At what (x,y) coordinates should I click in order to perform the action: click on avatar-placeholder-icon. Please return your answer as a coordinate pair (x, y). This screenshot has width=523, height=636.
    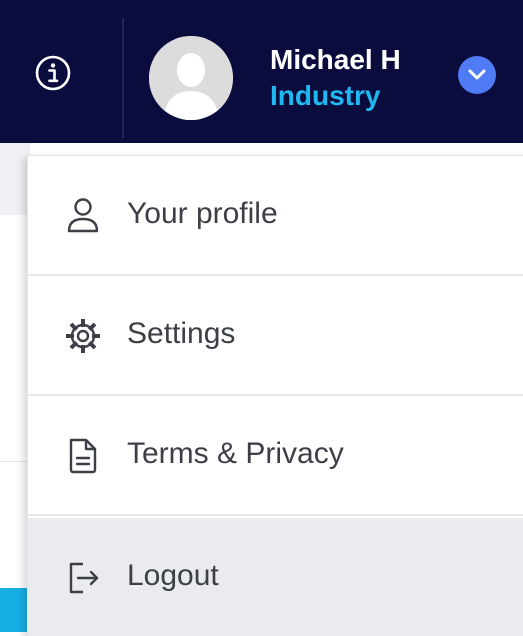
    Looking at the image, I should click on (191, 78).